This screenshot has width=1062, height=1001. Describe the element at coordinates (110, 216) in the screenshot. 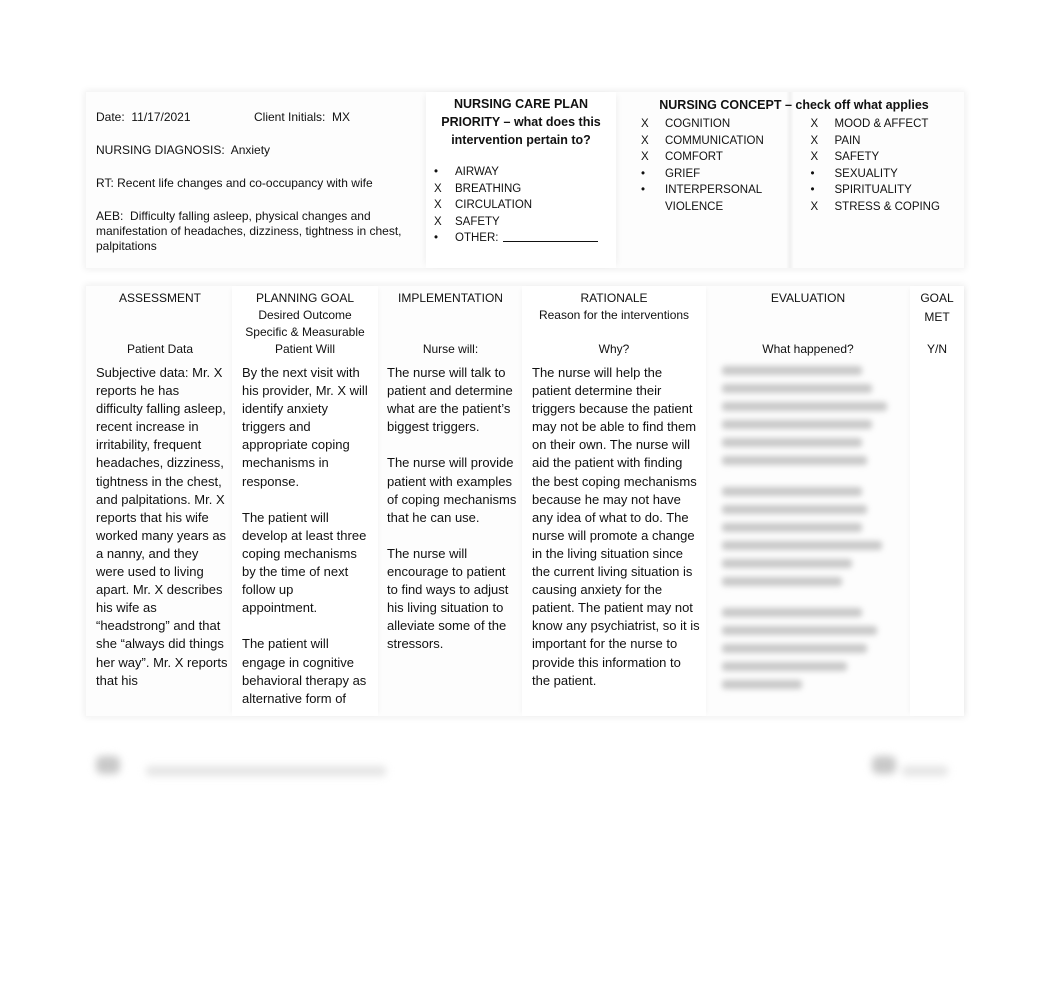

I see `aeb-label: AEB:` at that location.